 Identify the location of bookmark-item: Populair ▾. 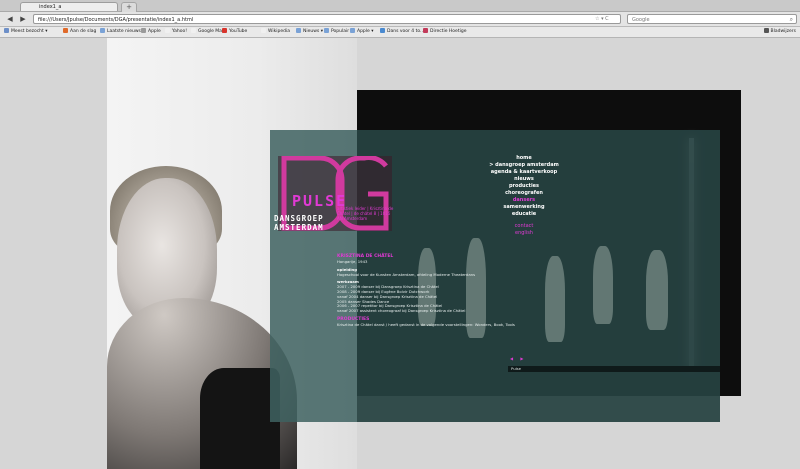
(338, 32).